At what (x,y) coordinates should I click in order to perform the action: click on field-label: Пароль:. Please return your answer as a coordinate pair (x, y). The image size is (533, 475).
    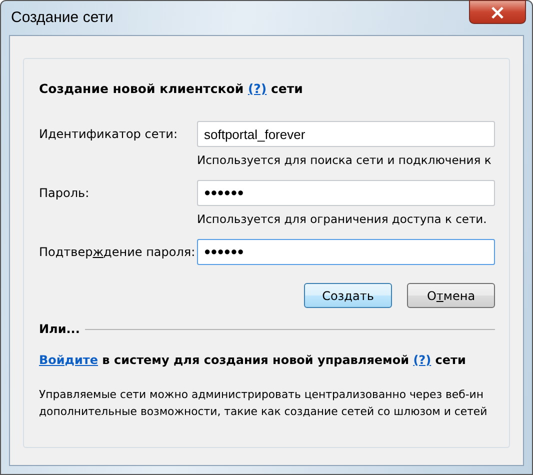
    Looking at the image, I should click on (64, 193).